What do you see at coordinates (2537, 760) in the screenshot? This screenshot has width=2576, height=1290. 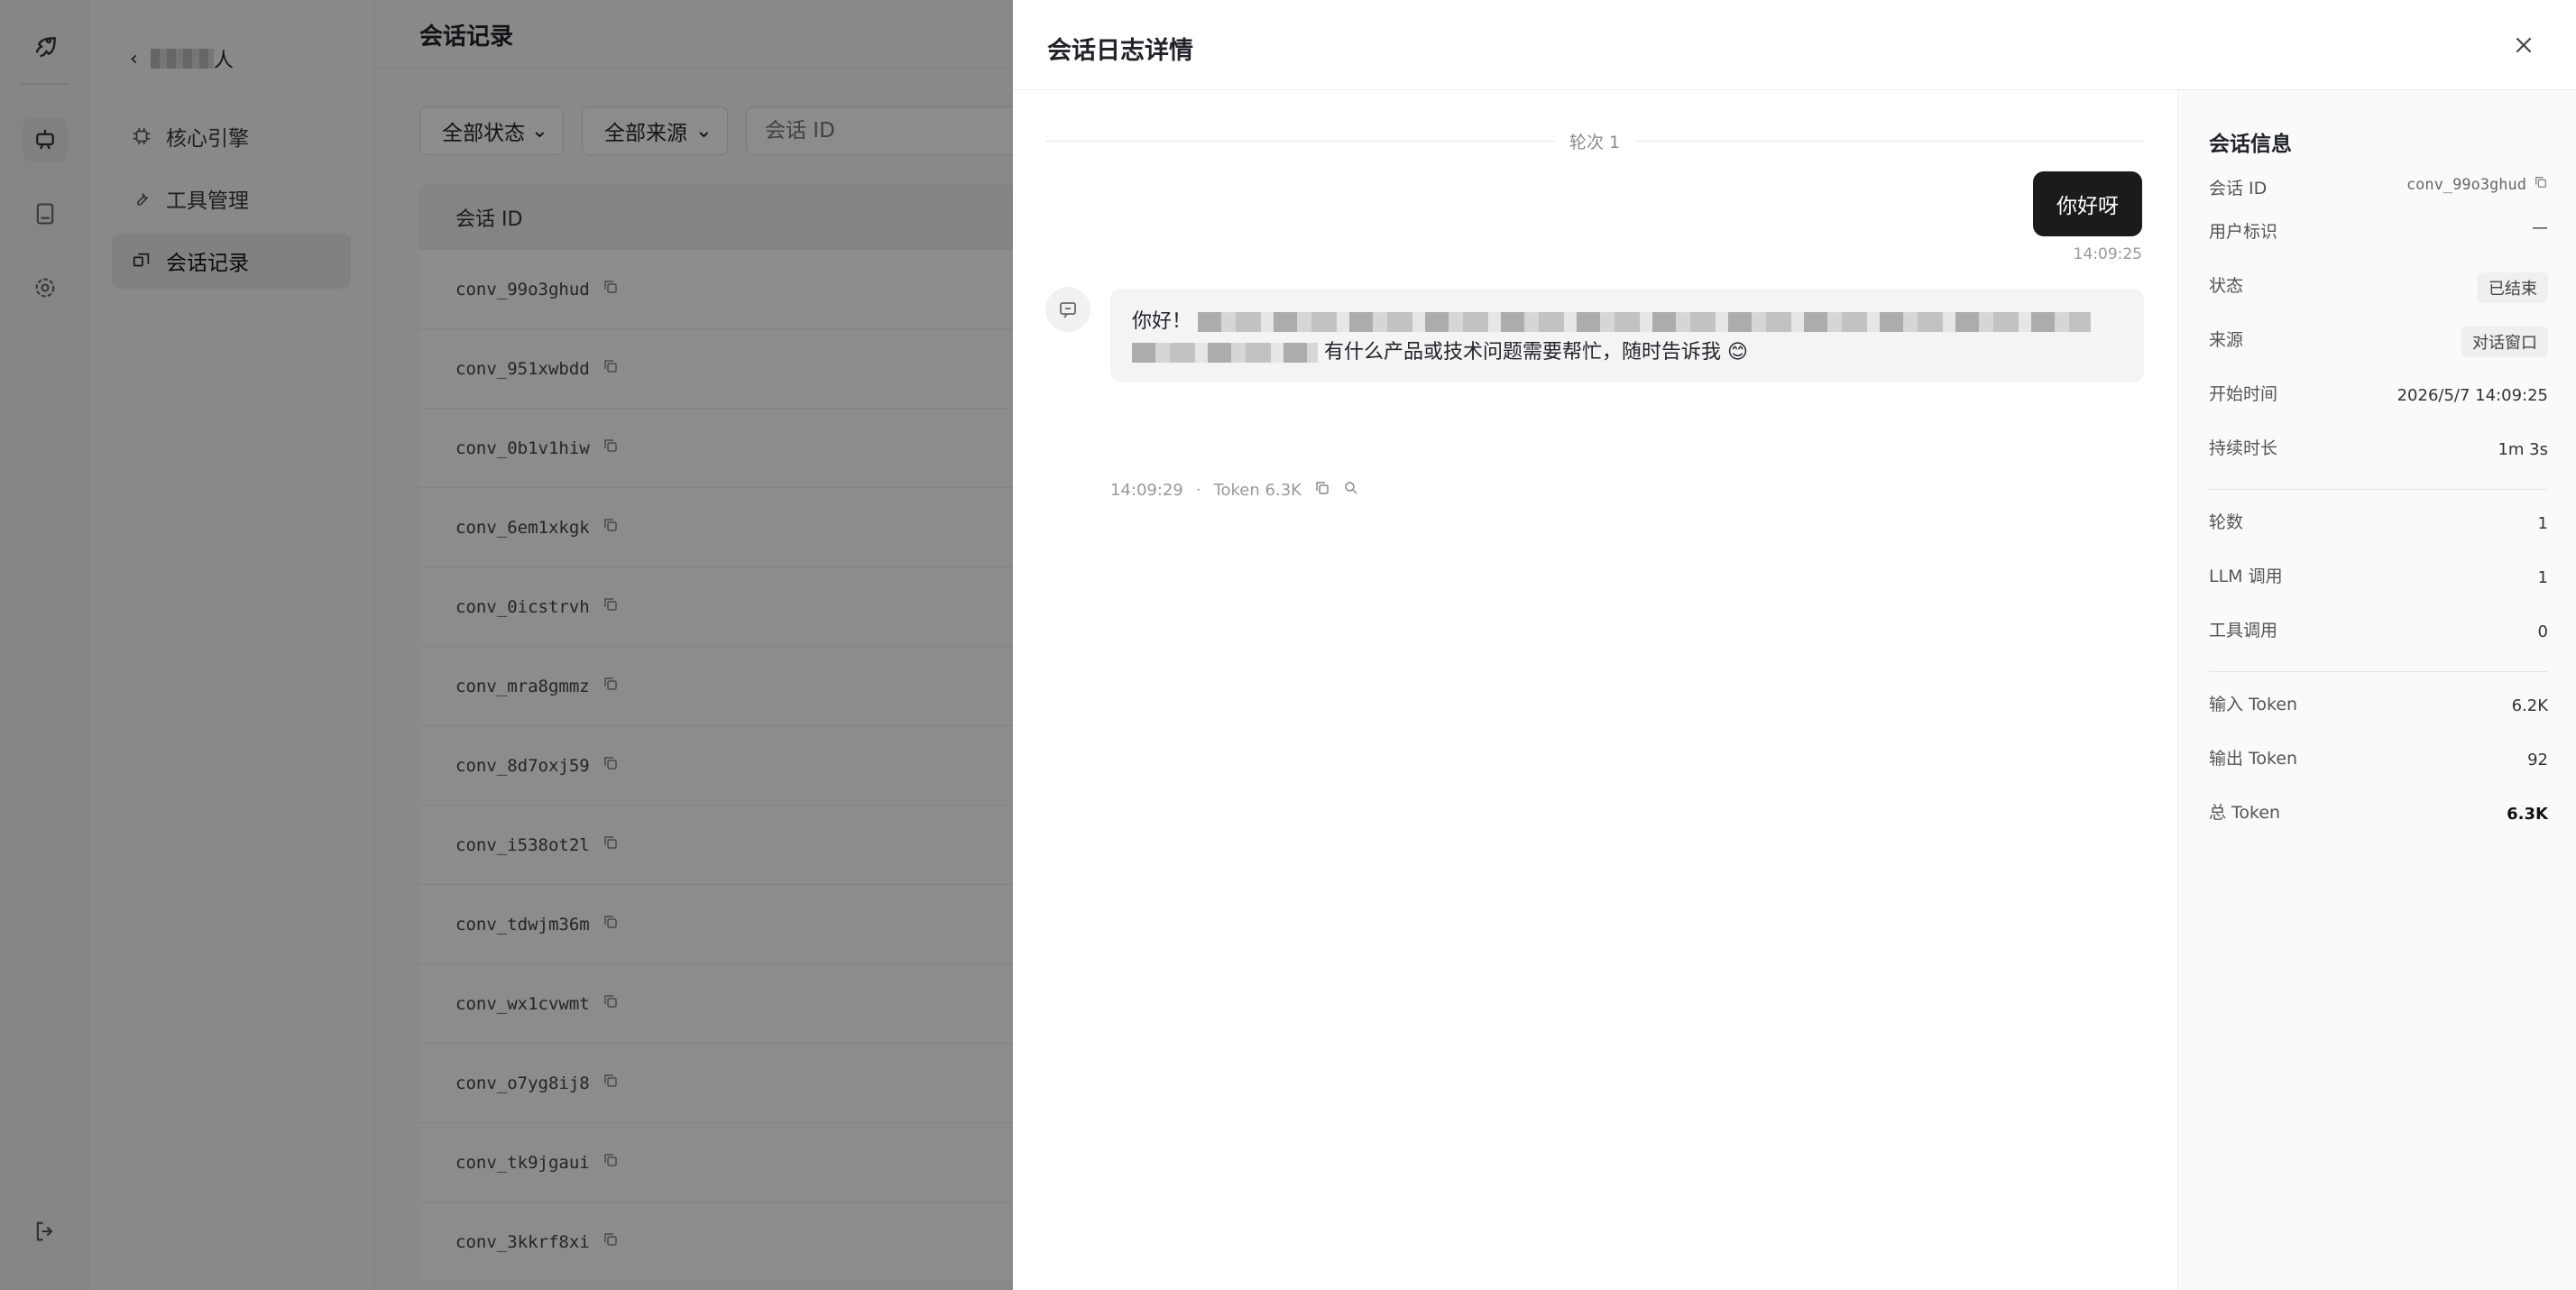 I see `info-value: 92` at bounding box center [2537, 760].